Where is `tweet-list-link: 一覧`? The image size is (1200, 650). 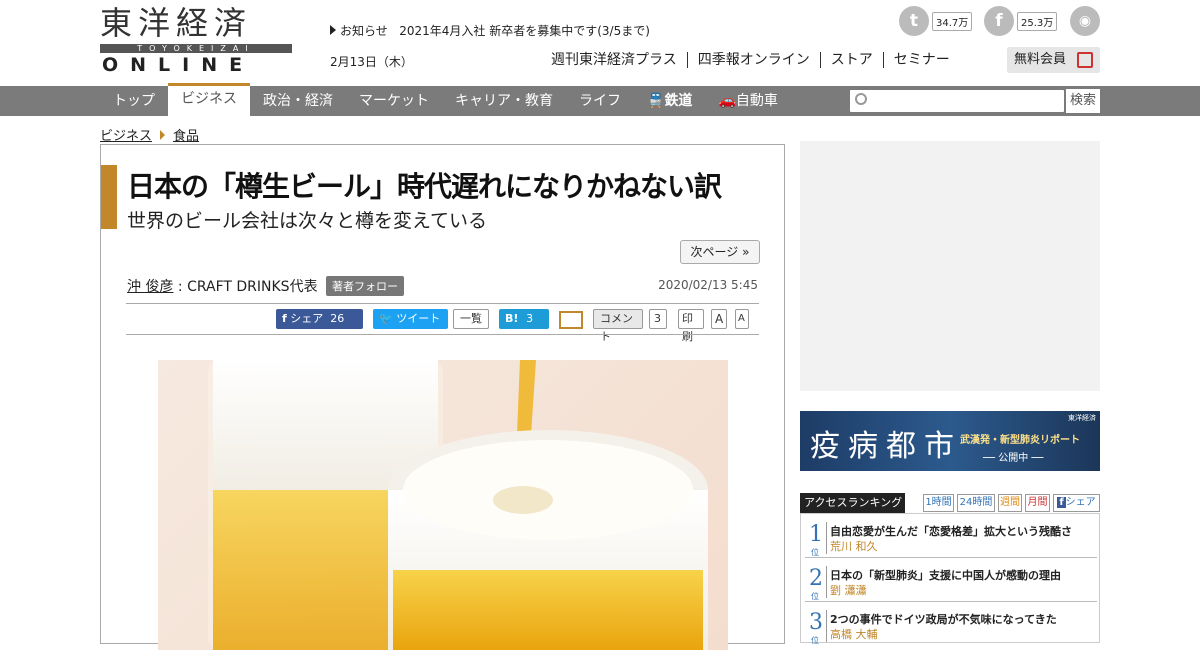
tweet-list-link: 一覧 is located at coordinates (471, 319).